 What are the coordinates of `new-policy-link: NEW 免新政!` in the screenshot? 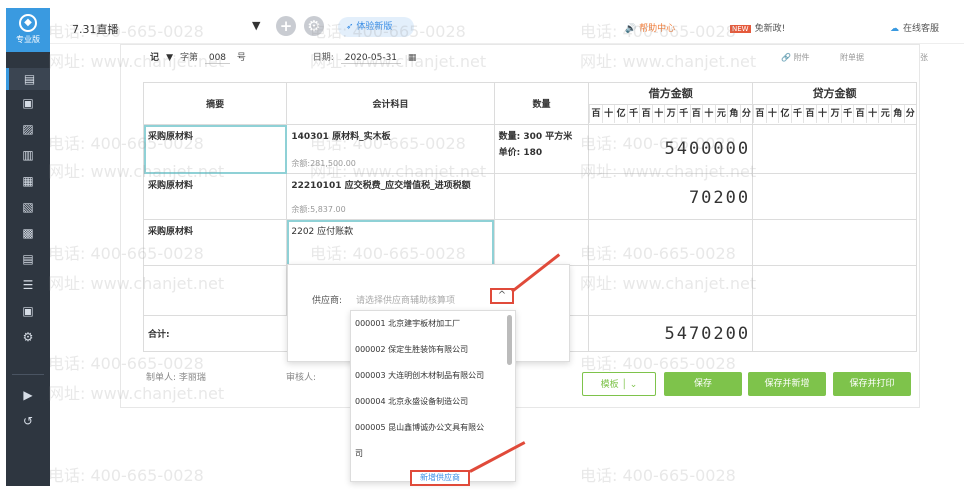 It's located at (757, 27).